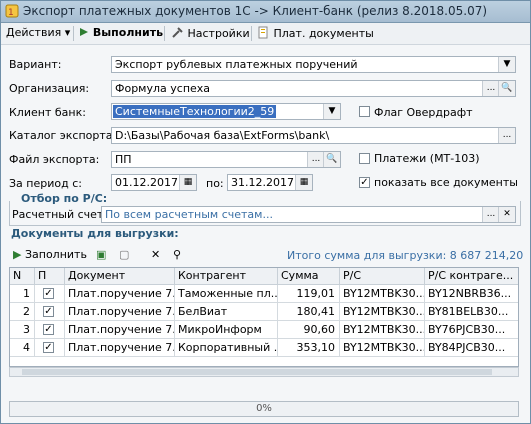 The image size is (531, 424). Describe the element at coordinates (34, 32) in the screenshot. I see `actions-label: Действия` at that location.